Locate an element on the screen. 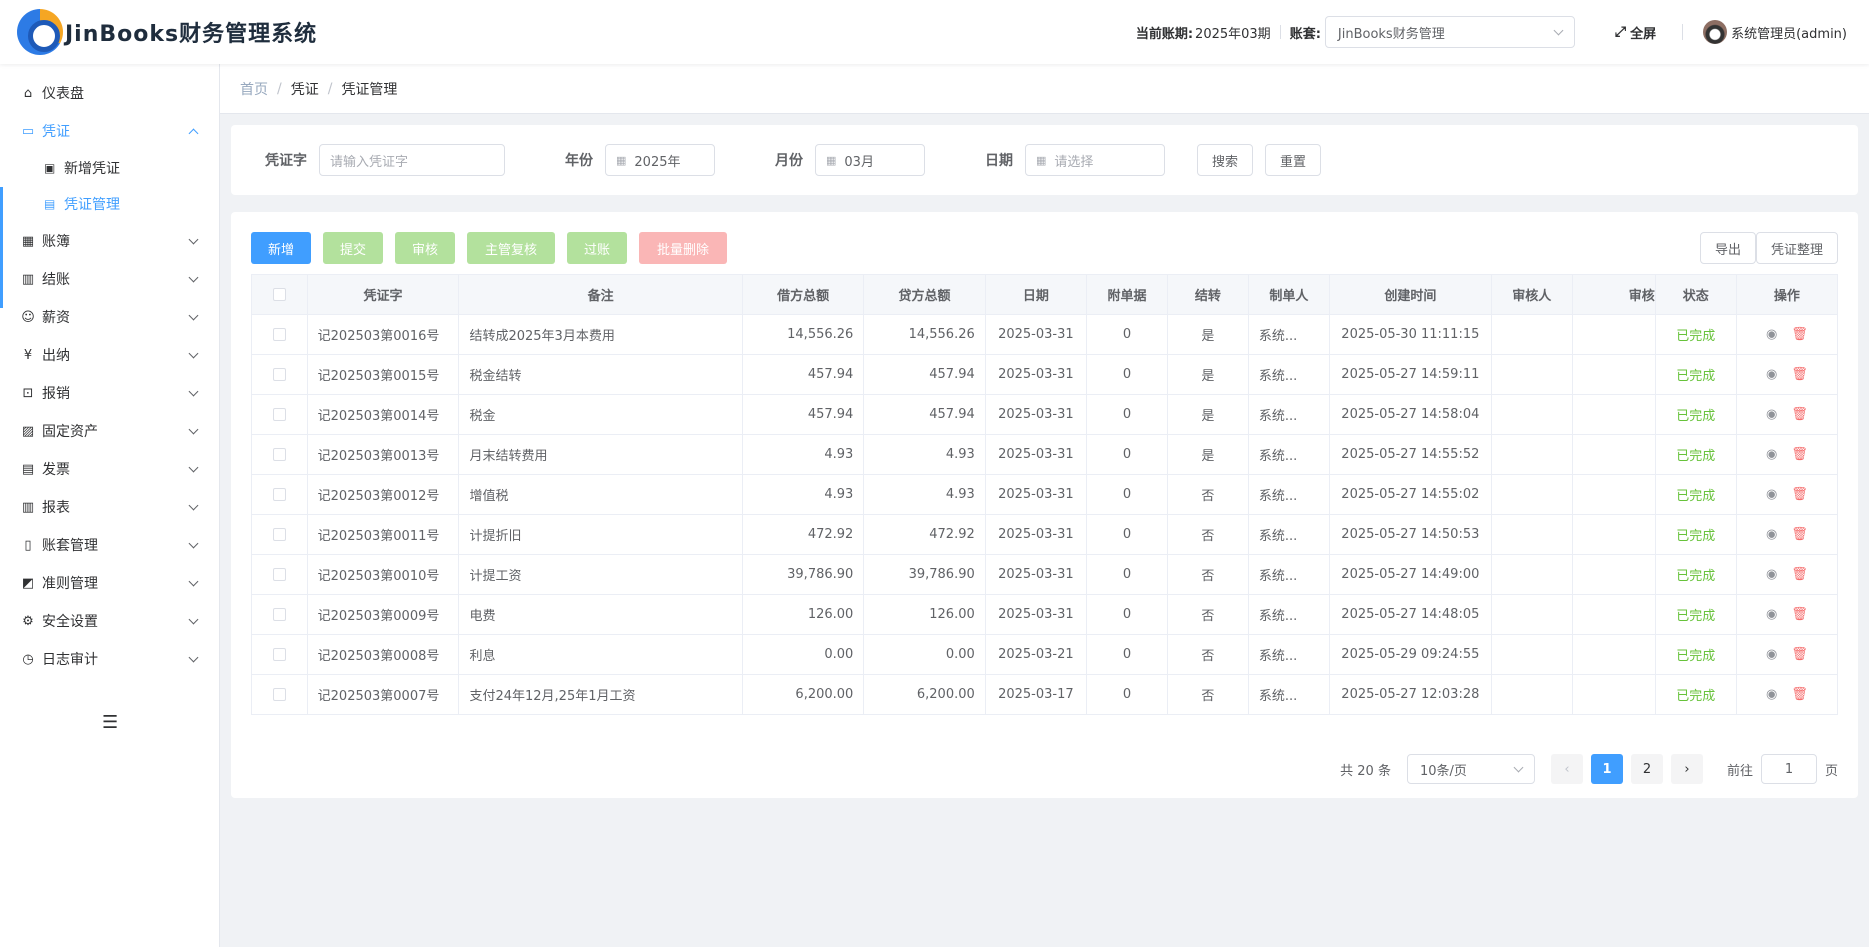 This screenshot has width=1869, height=947. date-picker: ▦ 请选择 is located at coordinates (1095, 160).